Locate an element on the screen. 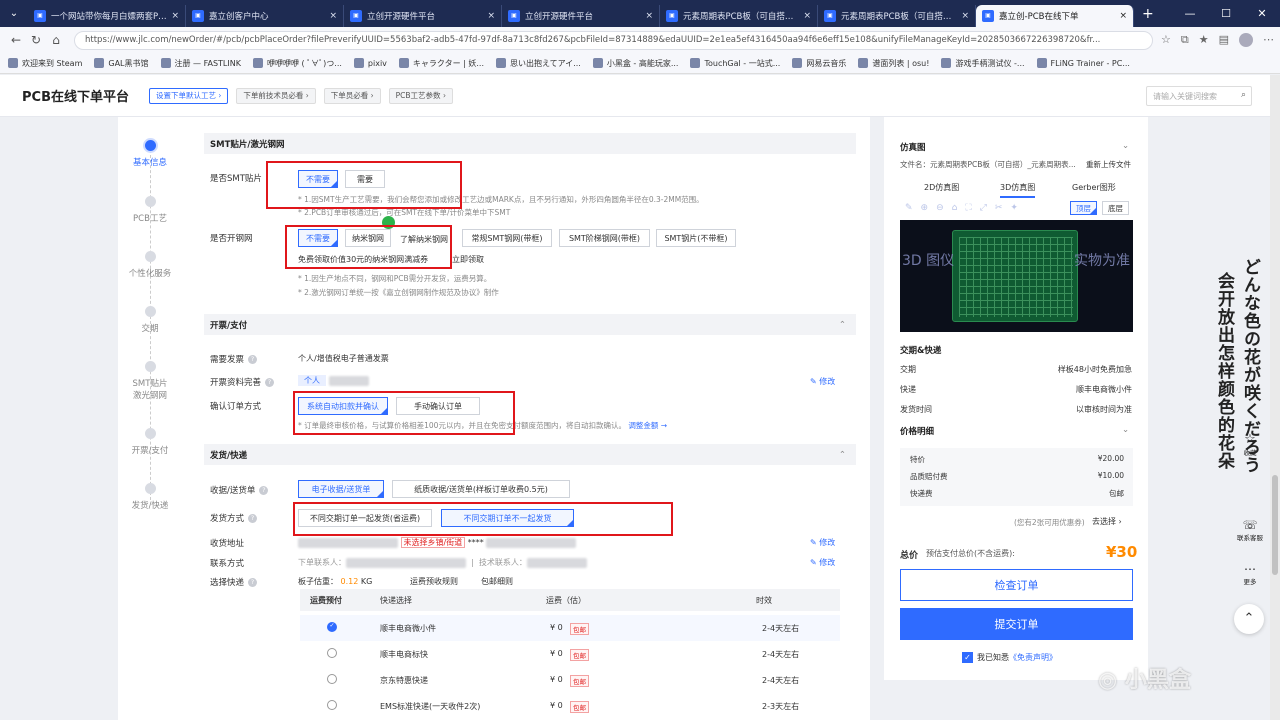  check-order-button: 检查订单 is located at coordinates (1016, 585).